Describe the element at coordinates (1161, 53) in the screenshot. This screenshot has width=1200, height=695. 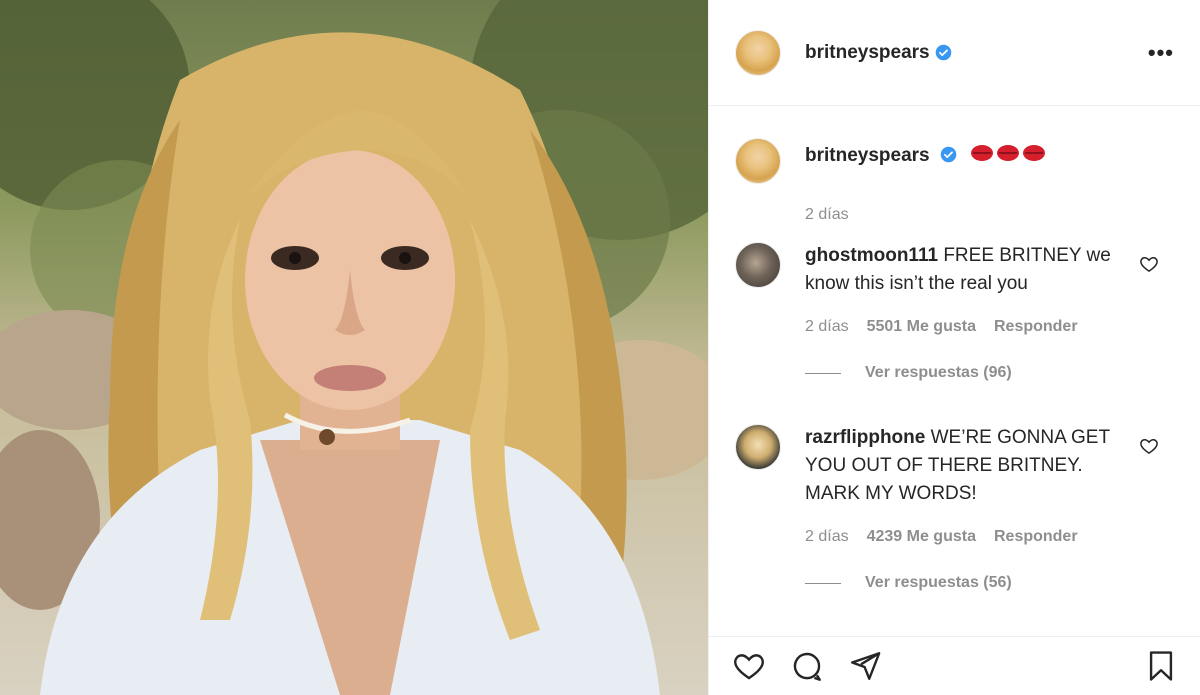
I see `more-options-icon: •••` at that location.